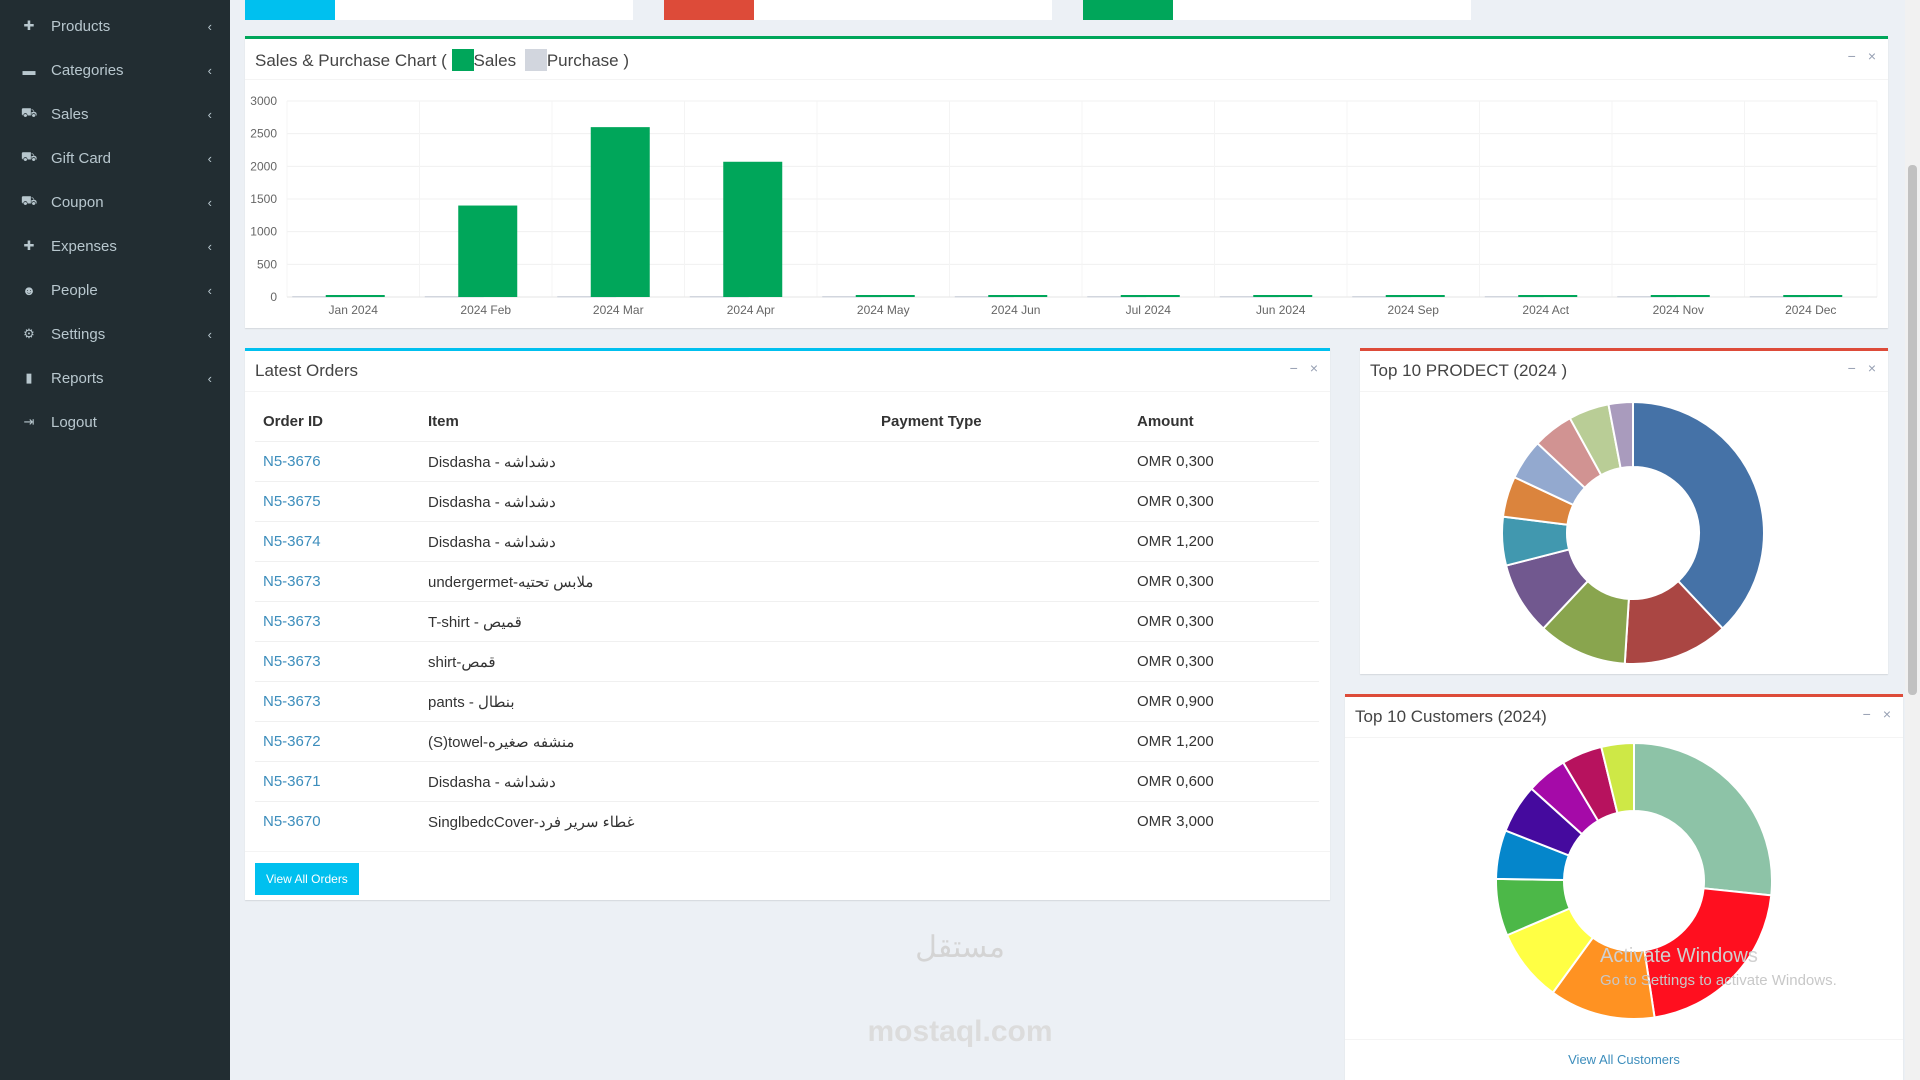  I want to click on x-tick-label: Jun 2024, so click(1281, 310).